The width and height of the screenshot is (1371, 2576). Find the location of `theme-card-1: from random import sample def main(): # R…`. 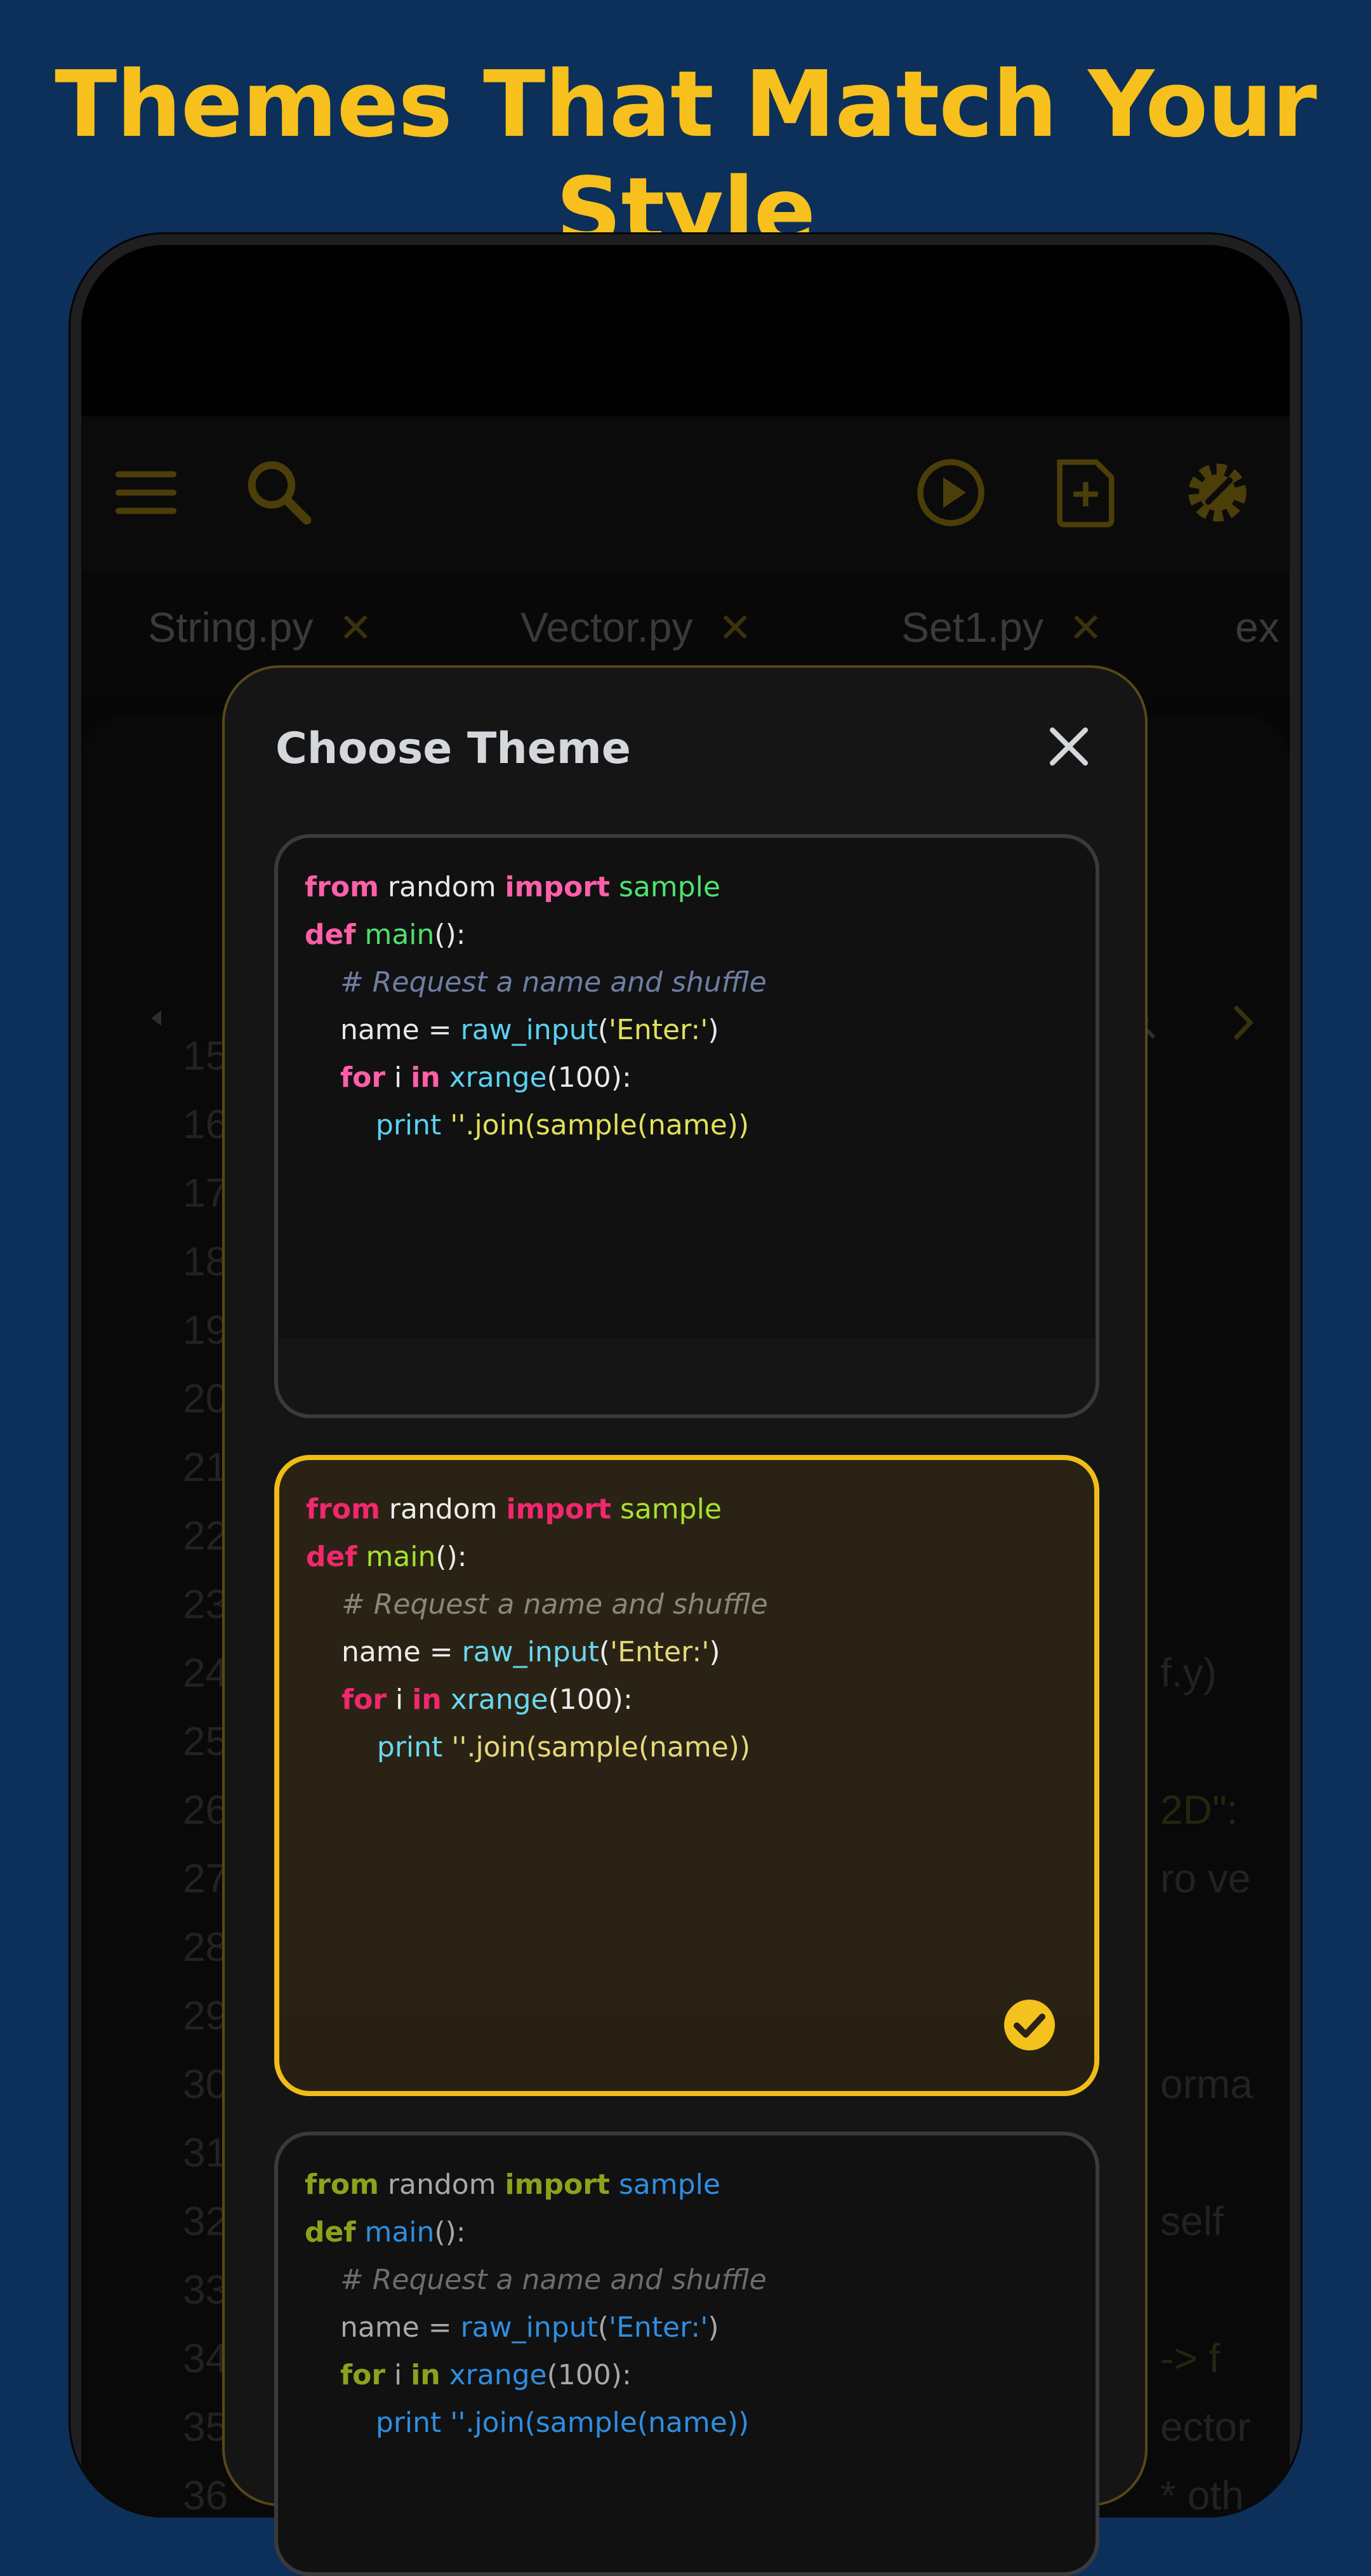

theme-card-1: from random import sample def main(): # R… is located at coordinates (686, 1126).